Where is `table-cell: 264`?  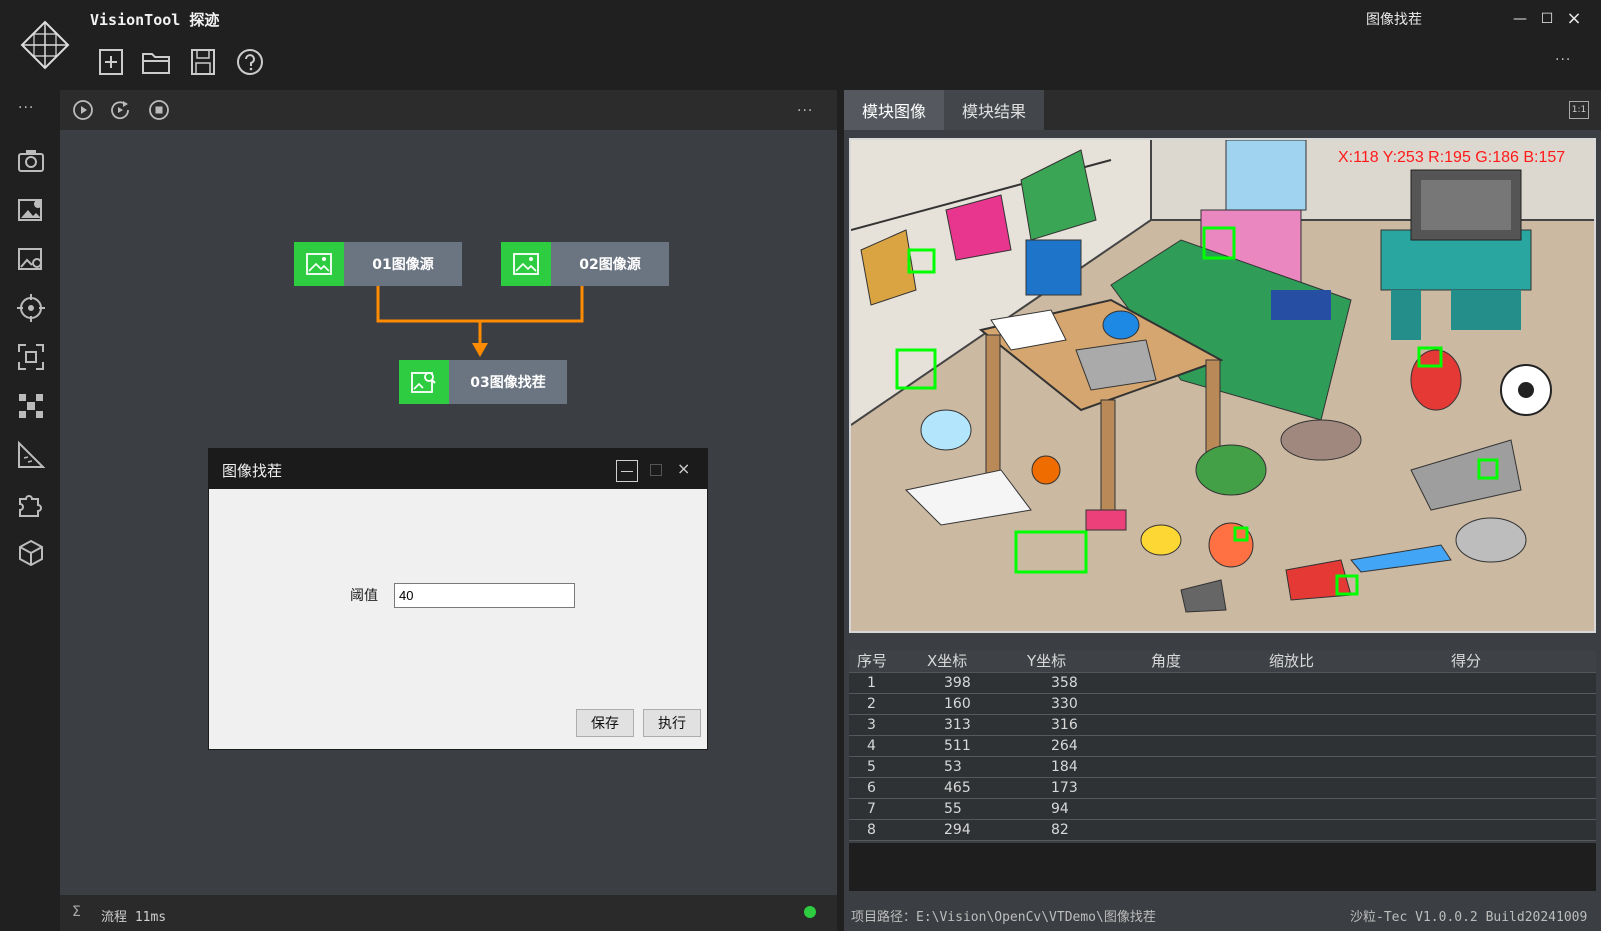
table-cell: 264 is located at coordinates (1081, 746).